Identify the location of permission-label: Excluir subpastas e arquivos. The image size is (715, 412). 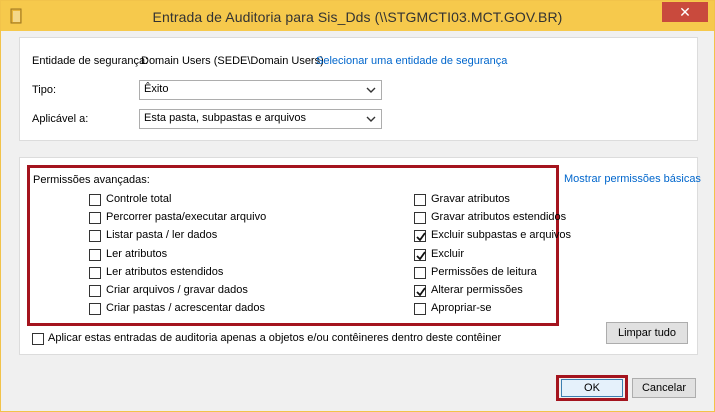
(501, 235).